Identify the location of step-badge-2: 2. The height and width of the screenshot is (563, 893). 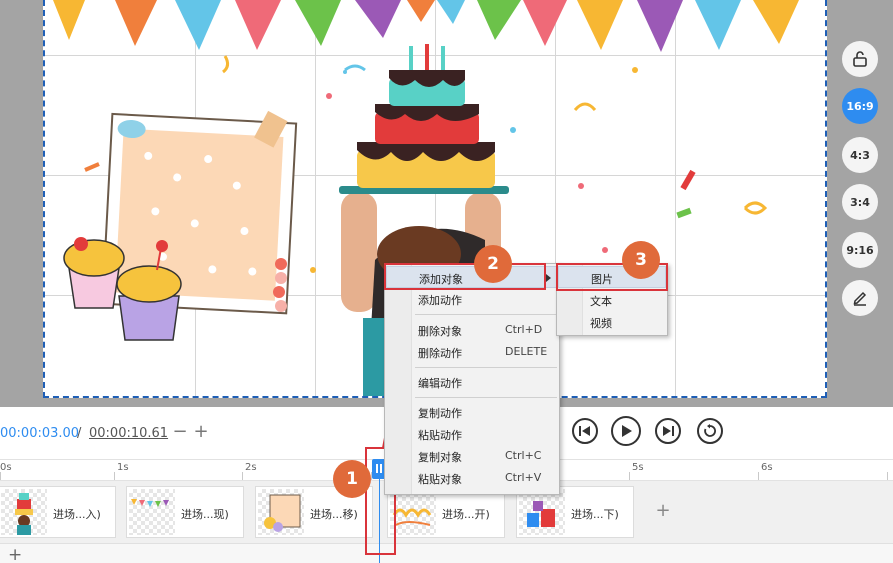
(493, 264).